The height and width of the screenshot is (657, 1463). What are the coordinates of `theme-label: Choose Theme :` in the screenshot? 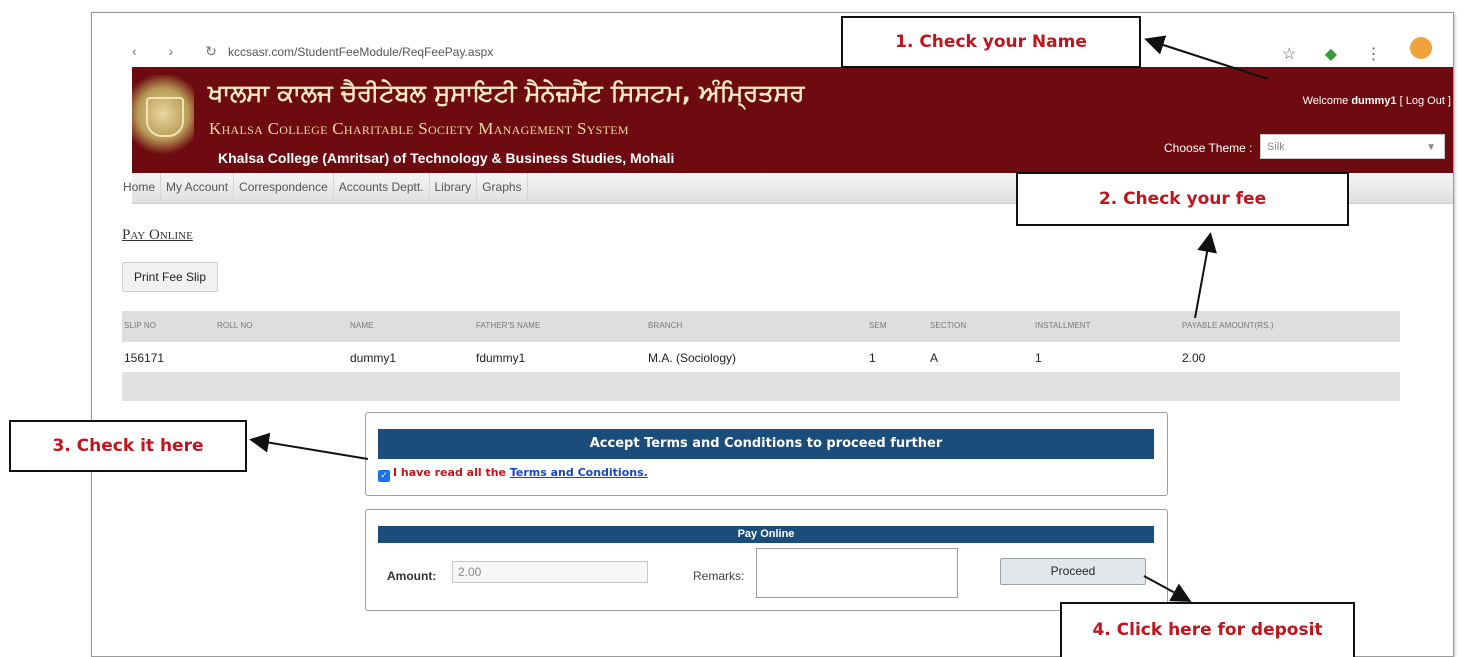 It's located at (1208, 148).